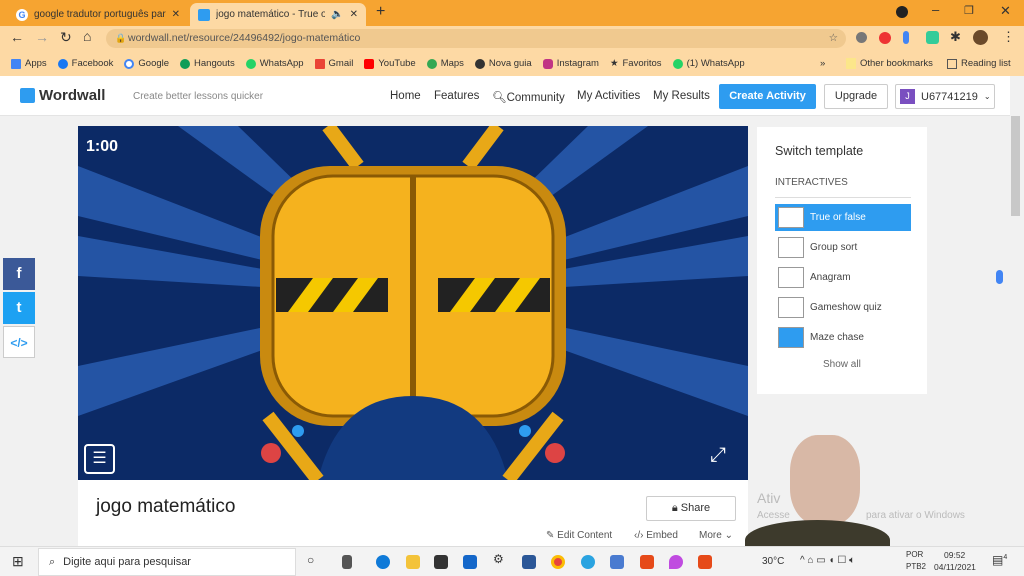 This screenshot has width=1024, height=576. Describe the element at coordinates (945, 96) in the screenshot. I see `user-menu: J U67741219 ⌄` at that location.